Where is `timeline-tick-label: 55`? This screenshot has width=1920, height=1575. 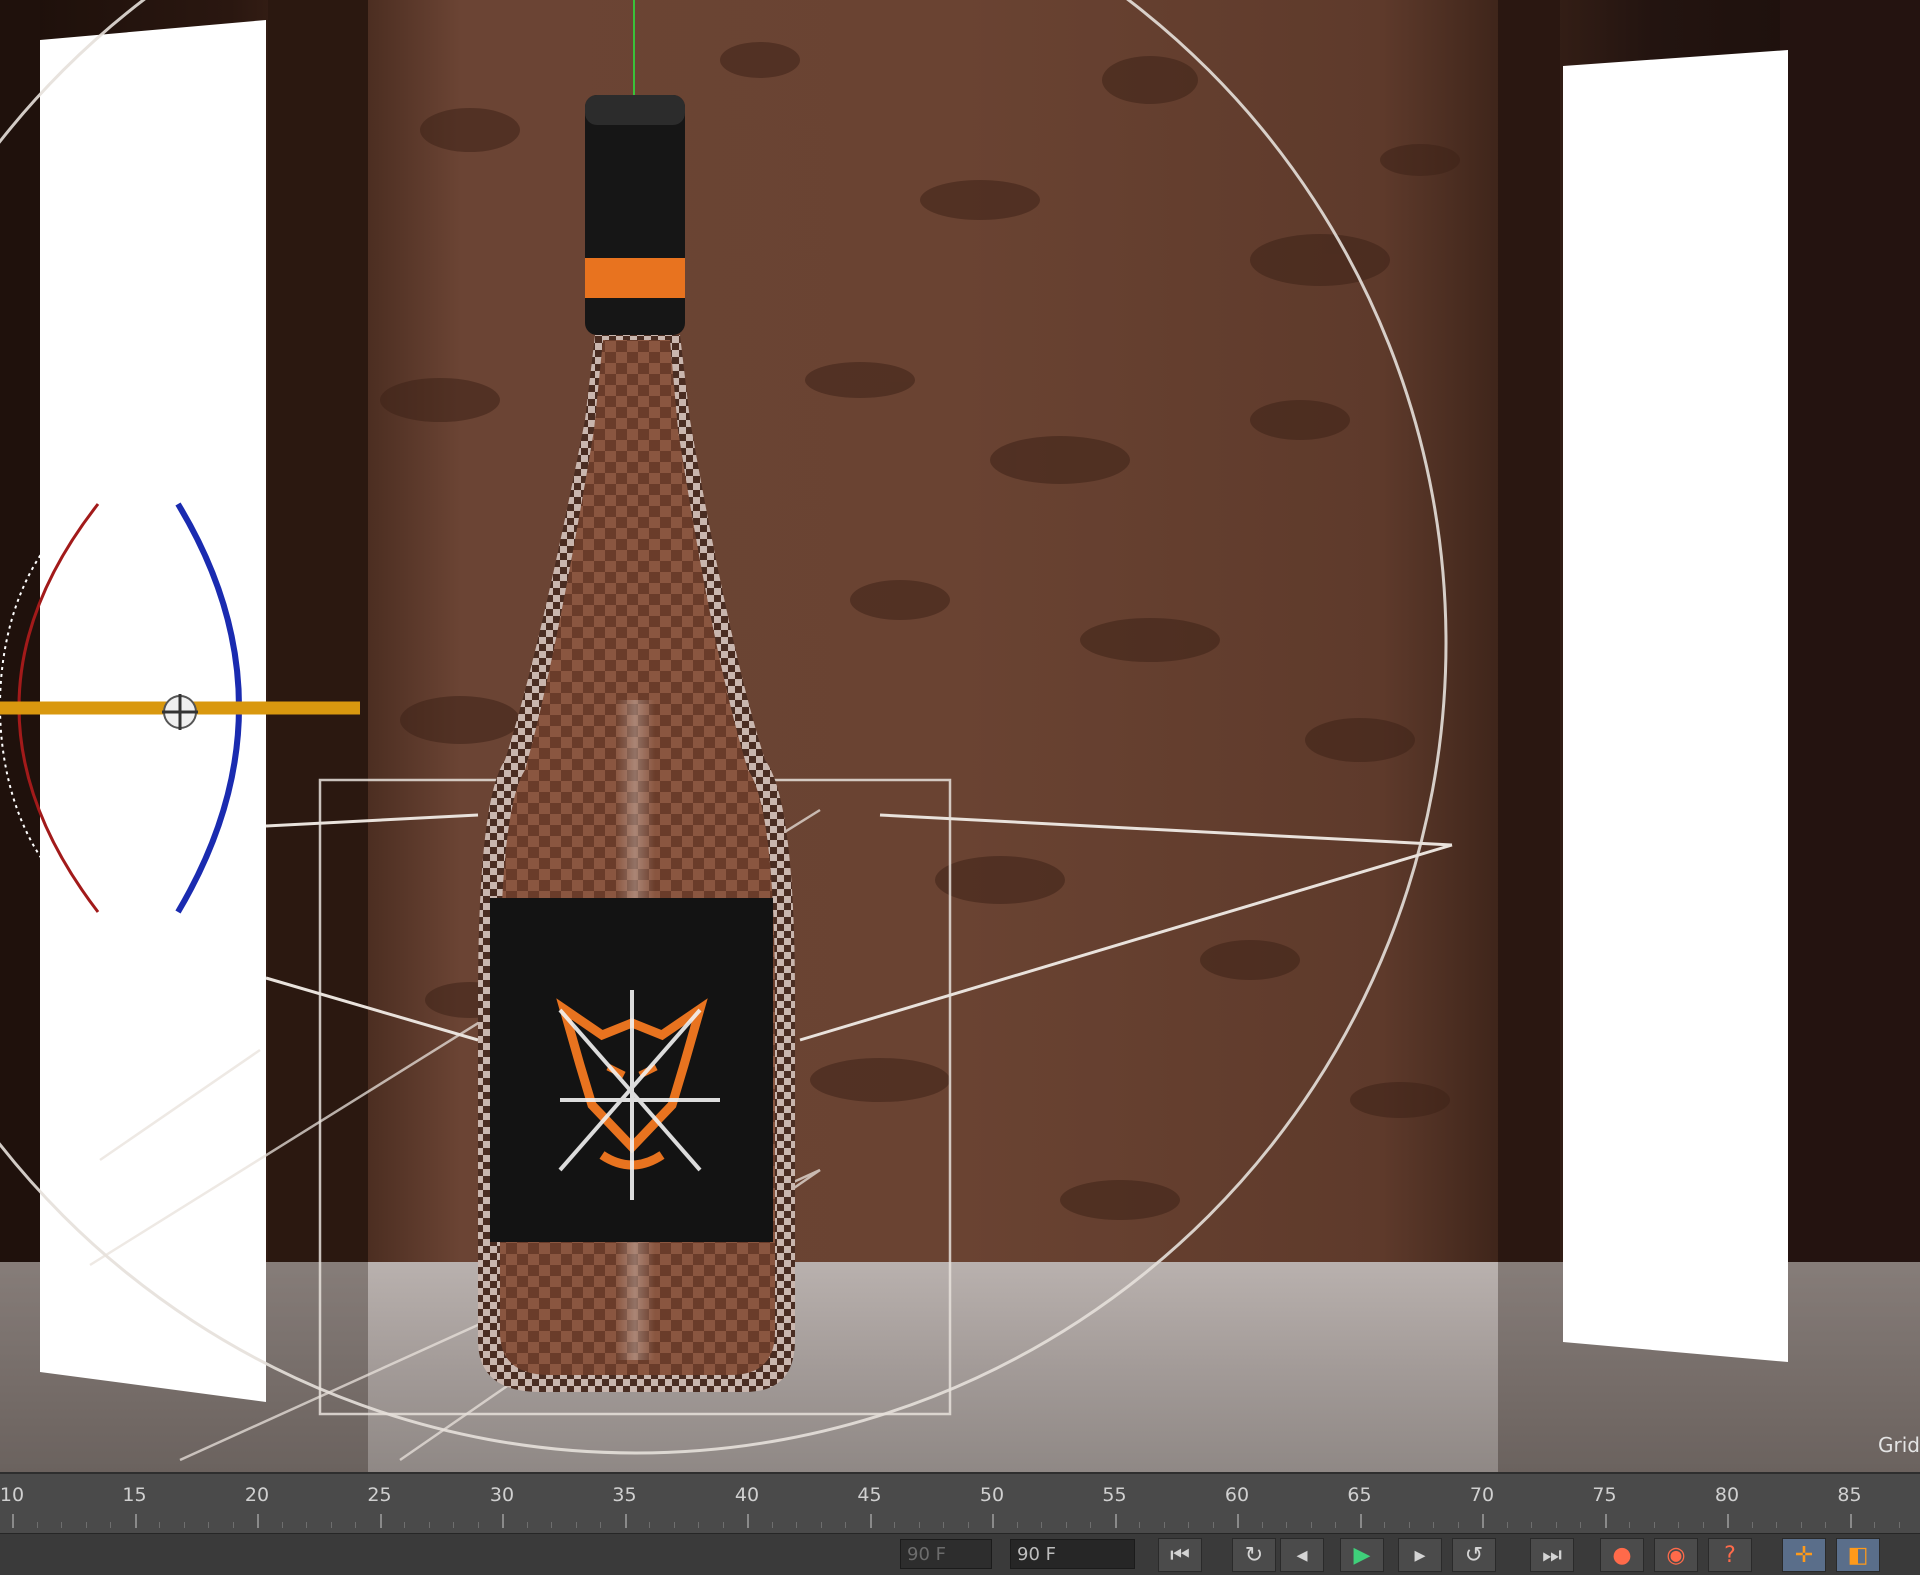
timeline-tick-label: 55 is located at coordinates (1114, 1495).